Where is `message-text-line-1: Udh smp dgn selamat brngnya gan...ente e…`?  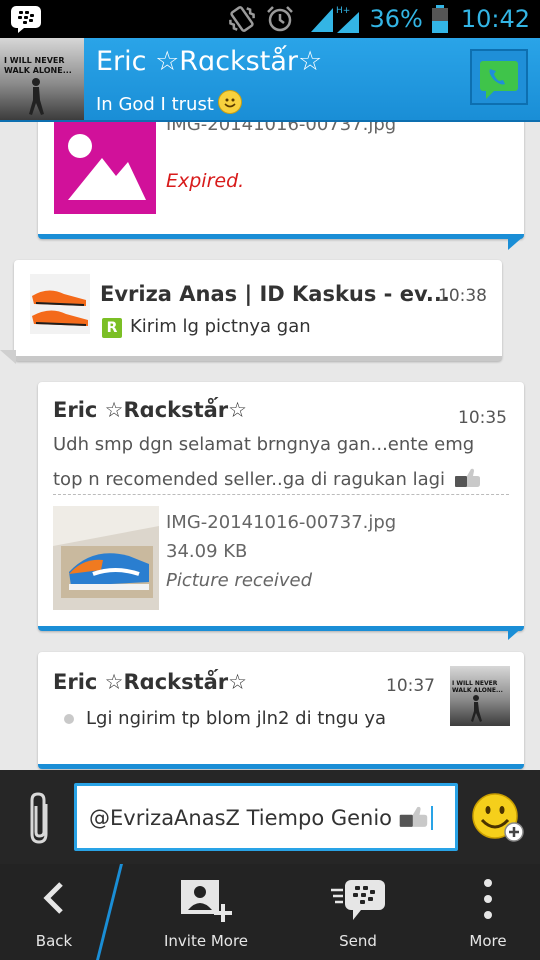
message-text-line-1: Udh smp dgn selamat brngnya gan...ente e… is located at coordinates (264, 444).